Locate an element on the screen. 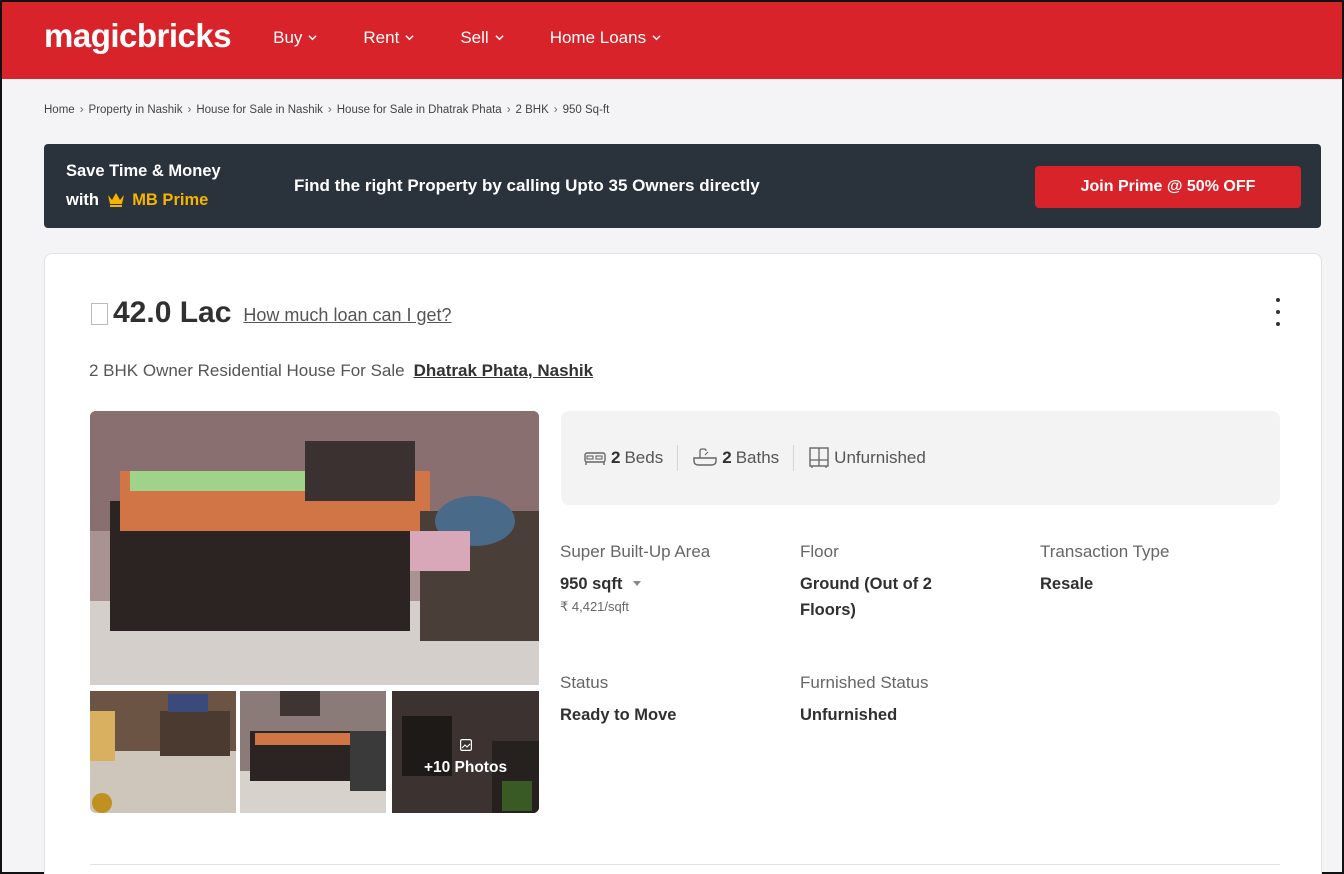  mb-prime-label: MB Prime is located at coordinates (170, 200).